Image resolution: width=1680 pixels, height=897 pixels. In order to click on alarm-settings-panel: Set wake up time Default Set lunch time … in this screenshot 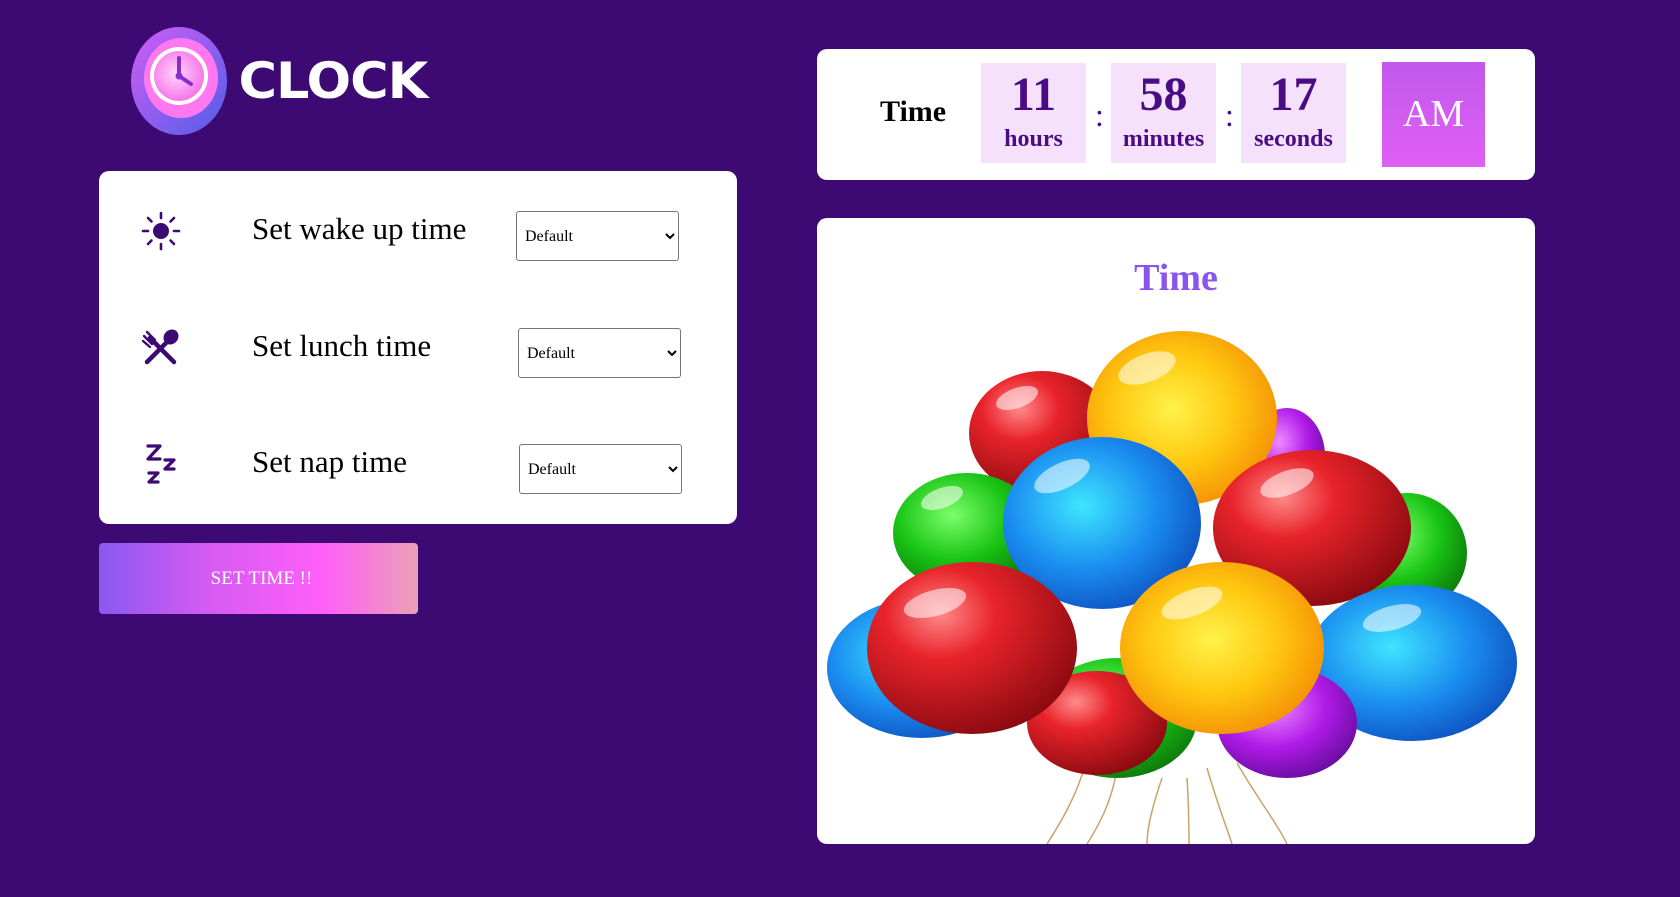, I will do `click(418, 347)`.